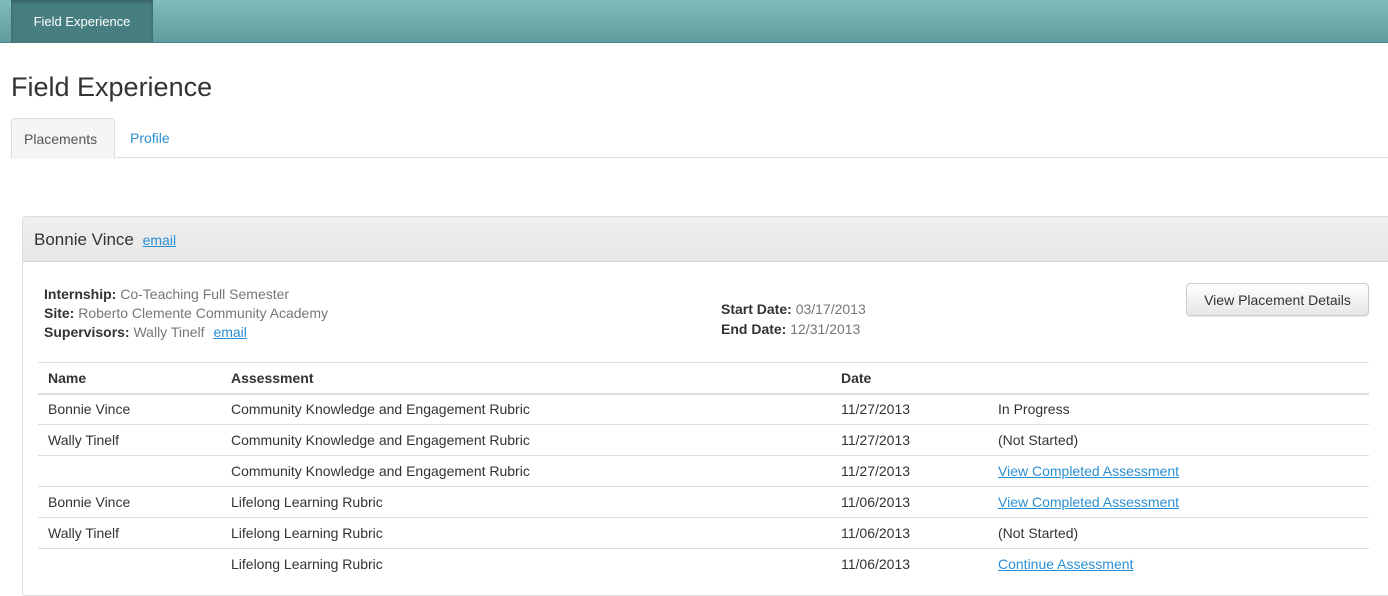 The image size is (1388, 596). I want to click on placement-heading: Bonnie Vince email, so click(705, 239).